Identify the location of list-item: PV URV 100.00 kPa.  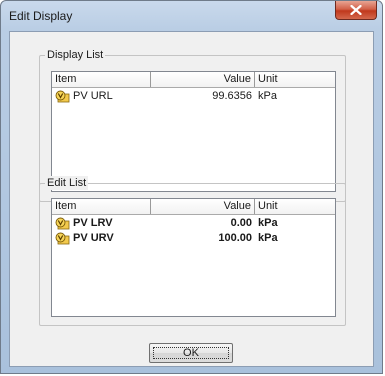
(193, 238).